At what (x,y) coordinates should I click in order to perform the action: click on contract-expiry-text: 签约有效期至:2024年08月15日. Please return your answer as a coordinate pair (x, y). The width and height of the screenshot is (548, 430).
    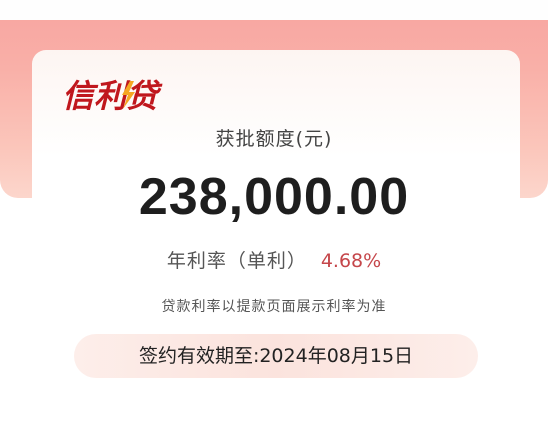
    Looking at the image, I should click on (276, 356).